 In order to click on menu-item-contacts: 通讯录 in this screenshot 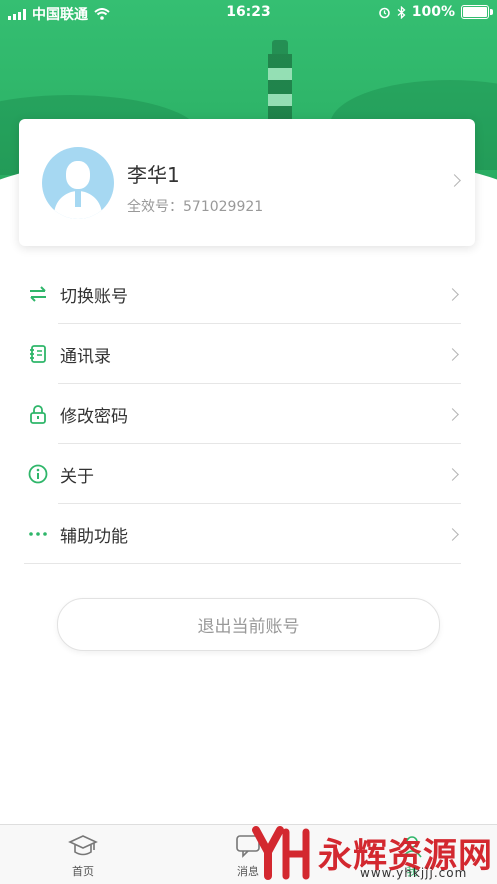, I will do `click(248, 354)`.